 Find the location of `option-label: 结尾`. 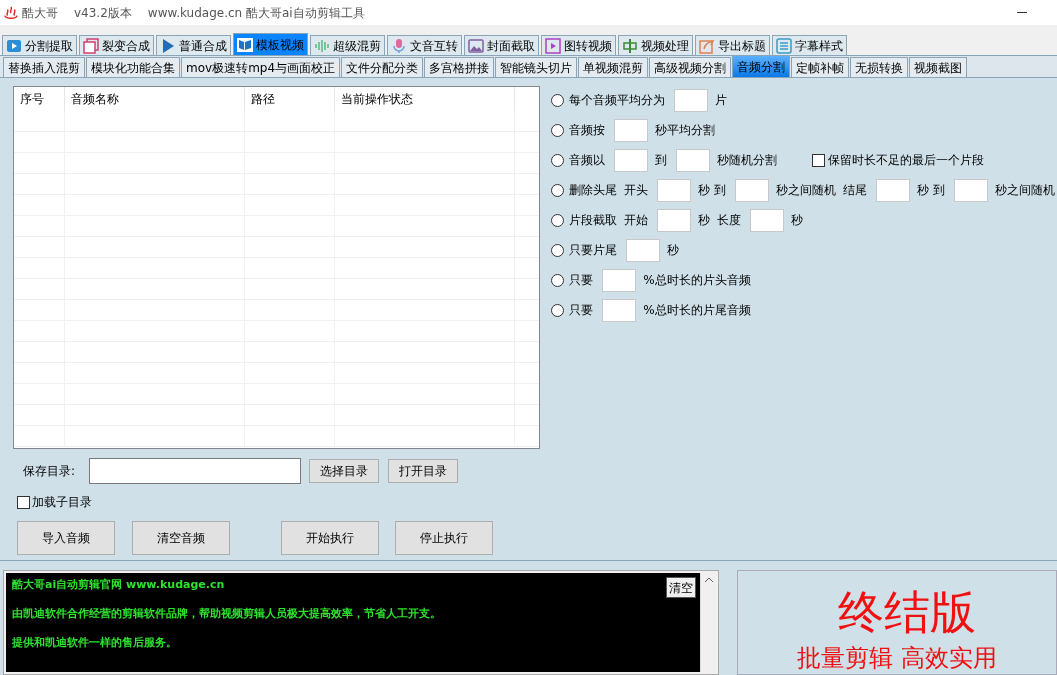

option-label: 结尾 is located at coordinates (855, 190).